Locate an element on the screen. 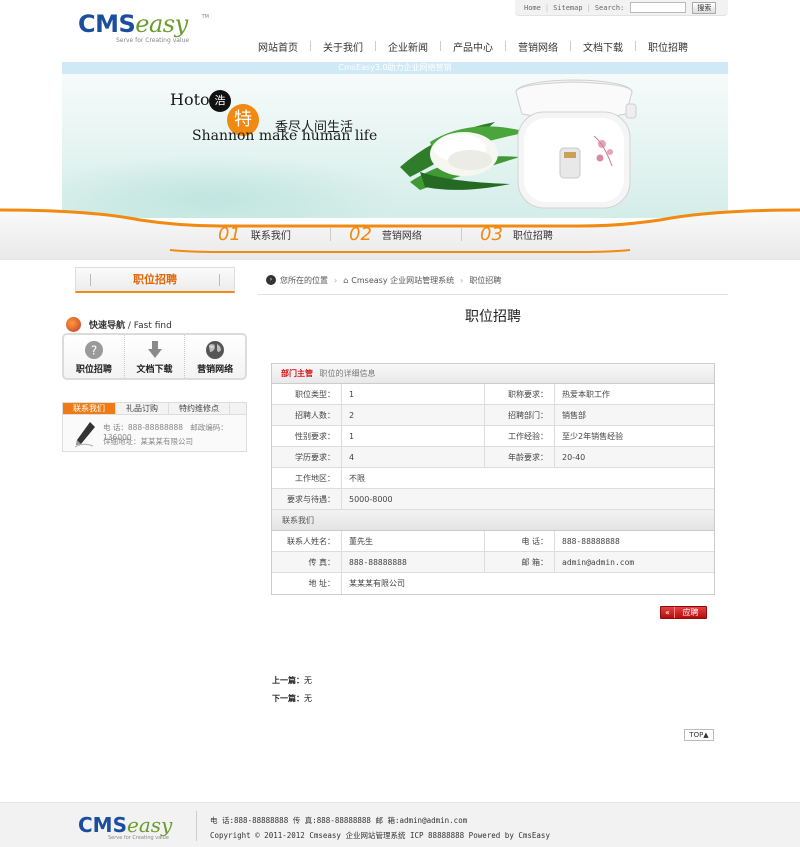  prev-value: 无 is located at coordinates (308, 680).